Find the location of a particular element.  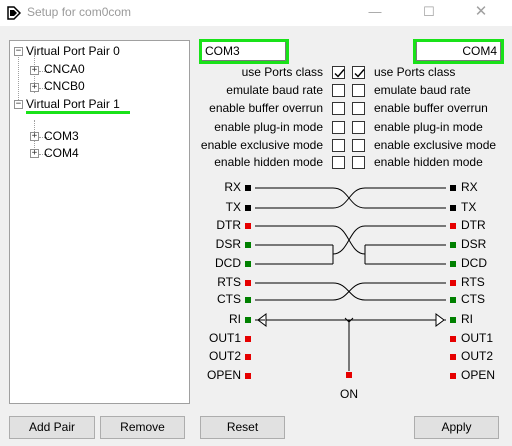

on-signal-pin is located at coordinates (349, 375).